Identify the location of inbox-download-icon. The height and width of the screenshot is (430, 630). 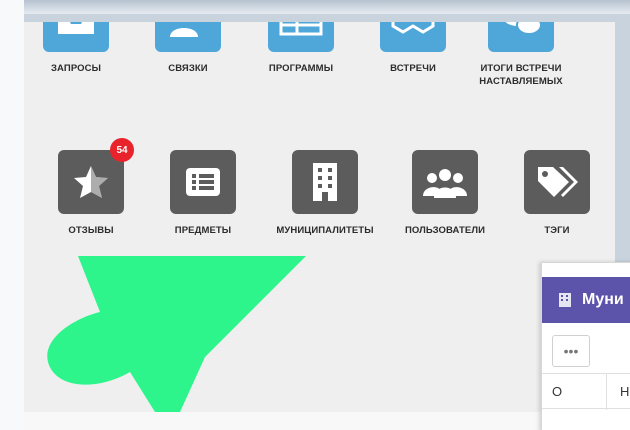
(76, 37).